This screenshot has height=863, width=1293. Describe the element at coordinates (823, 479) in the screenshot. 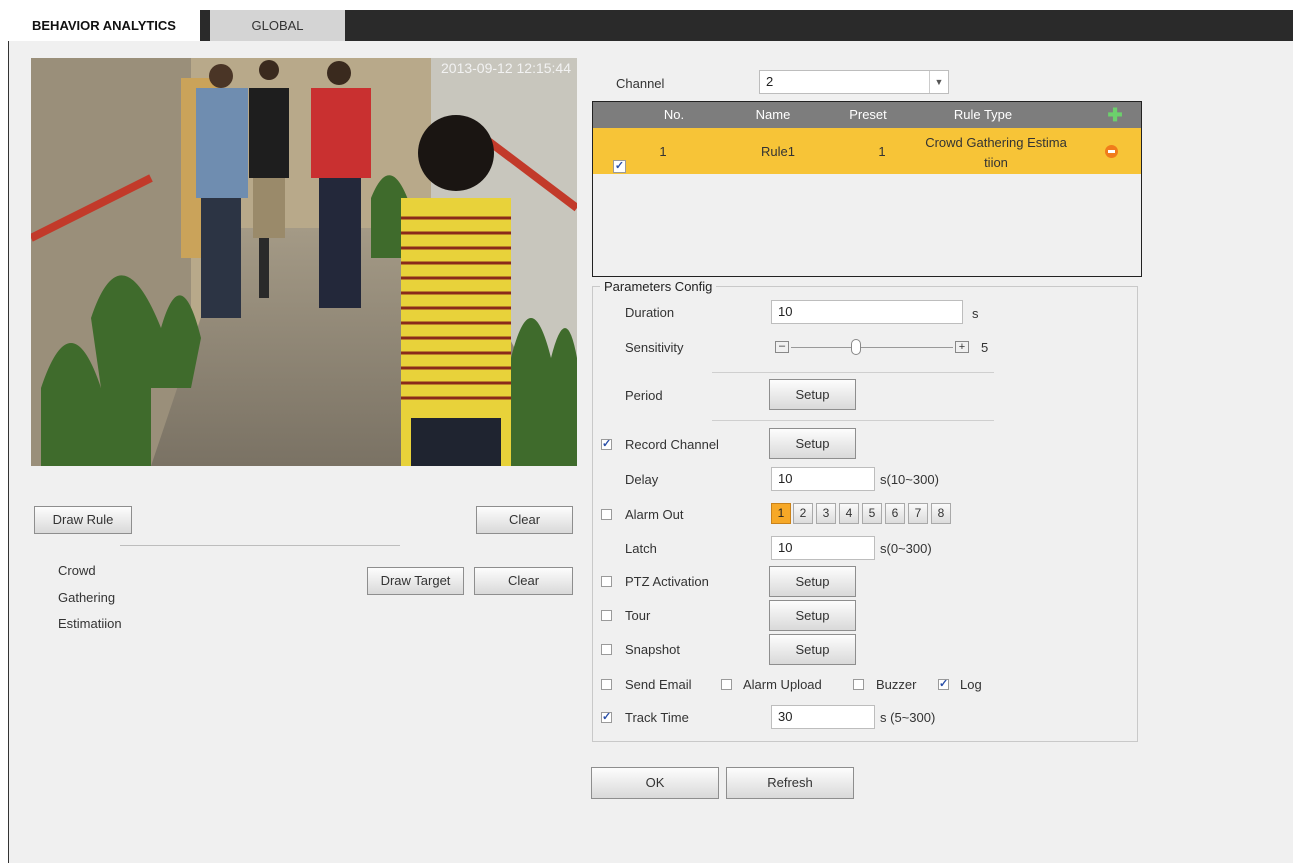

I see `delay-input: 10` at that location.